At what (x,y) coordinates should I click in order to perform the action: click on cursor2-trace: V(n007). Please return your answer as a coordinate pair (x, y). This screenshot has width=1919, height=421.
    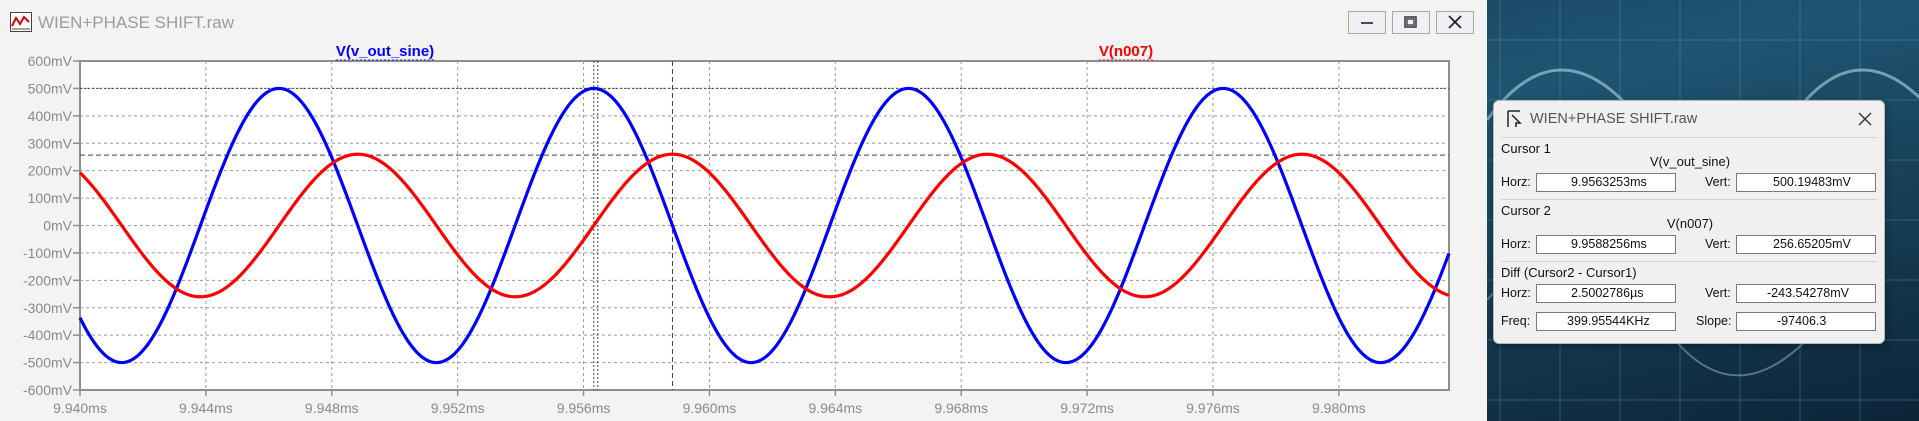
    Looking at the image, I should click on (1690, 223).